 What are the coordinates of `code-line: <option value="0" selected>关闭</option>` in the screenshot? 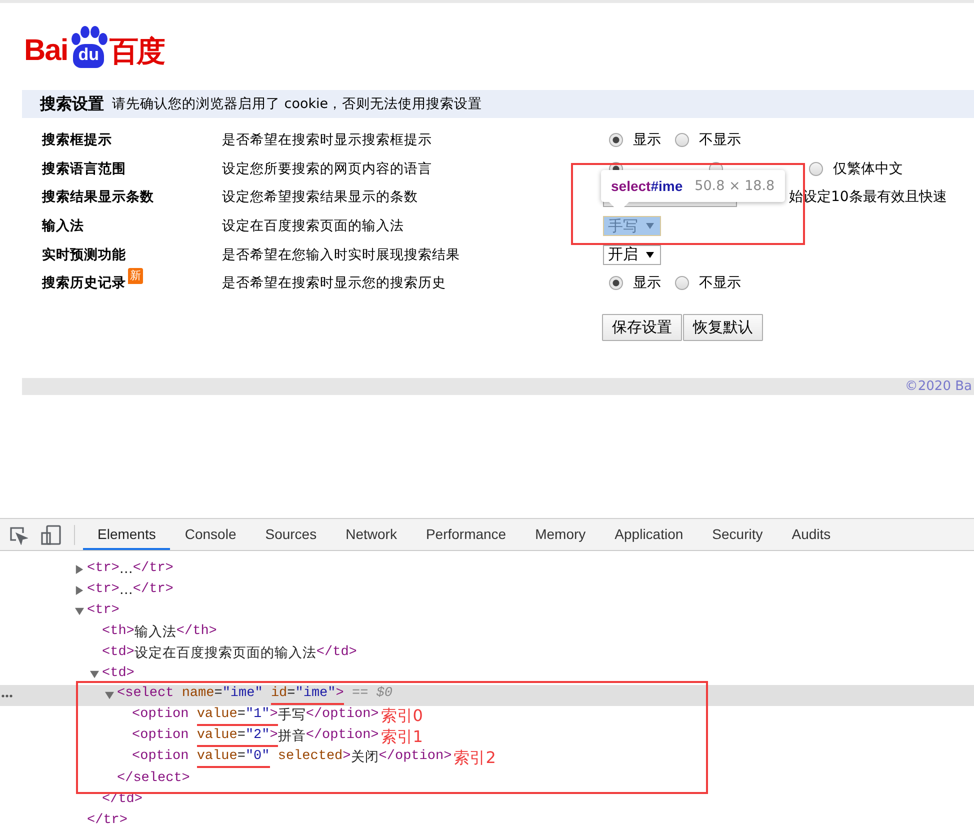 It's located at (292, 758).